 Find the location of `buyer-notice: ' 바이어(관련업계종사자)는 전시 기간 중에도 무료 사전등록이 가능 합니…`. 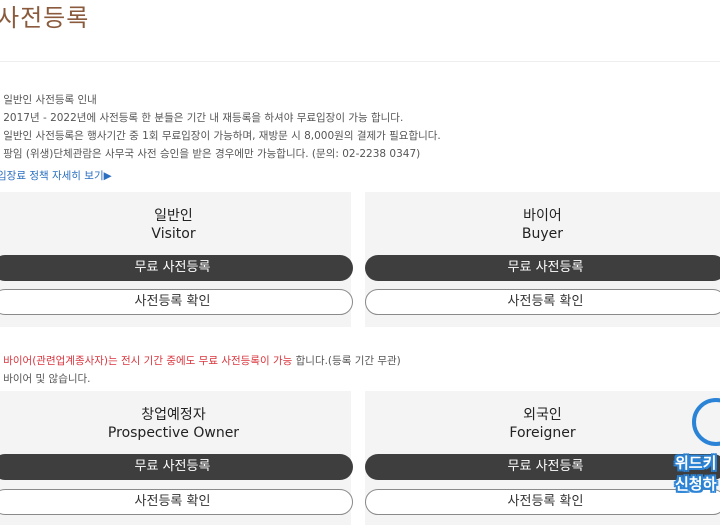

buyer-notice: ' 바이어(관련업계종사자)는 전시 기간 중에도 무료 사전등록이 가능 합니… is located at coordinates (200, 370).